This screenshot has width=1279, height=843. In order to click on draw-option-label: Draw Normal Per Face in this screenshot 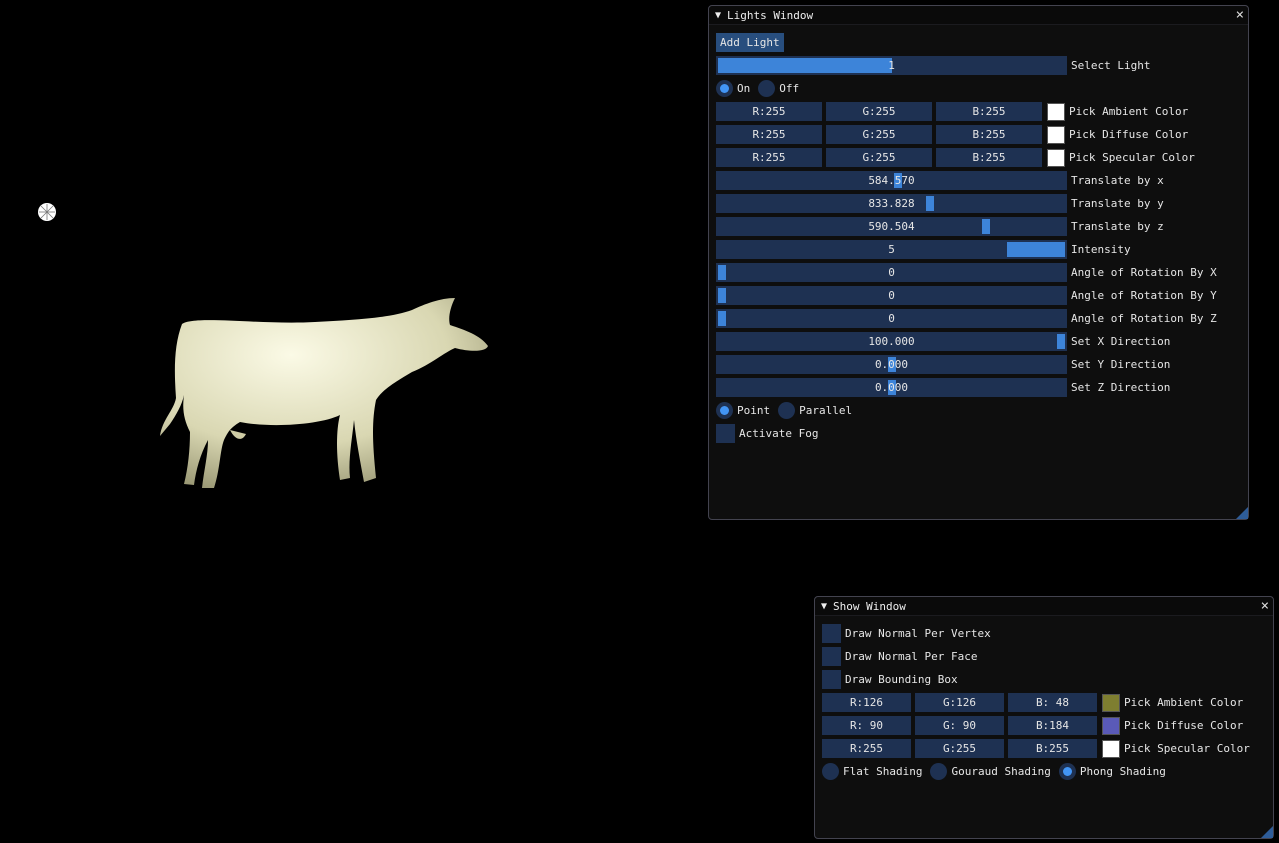, I will do `click(911, 656)`.